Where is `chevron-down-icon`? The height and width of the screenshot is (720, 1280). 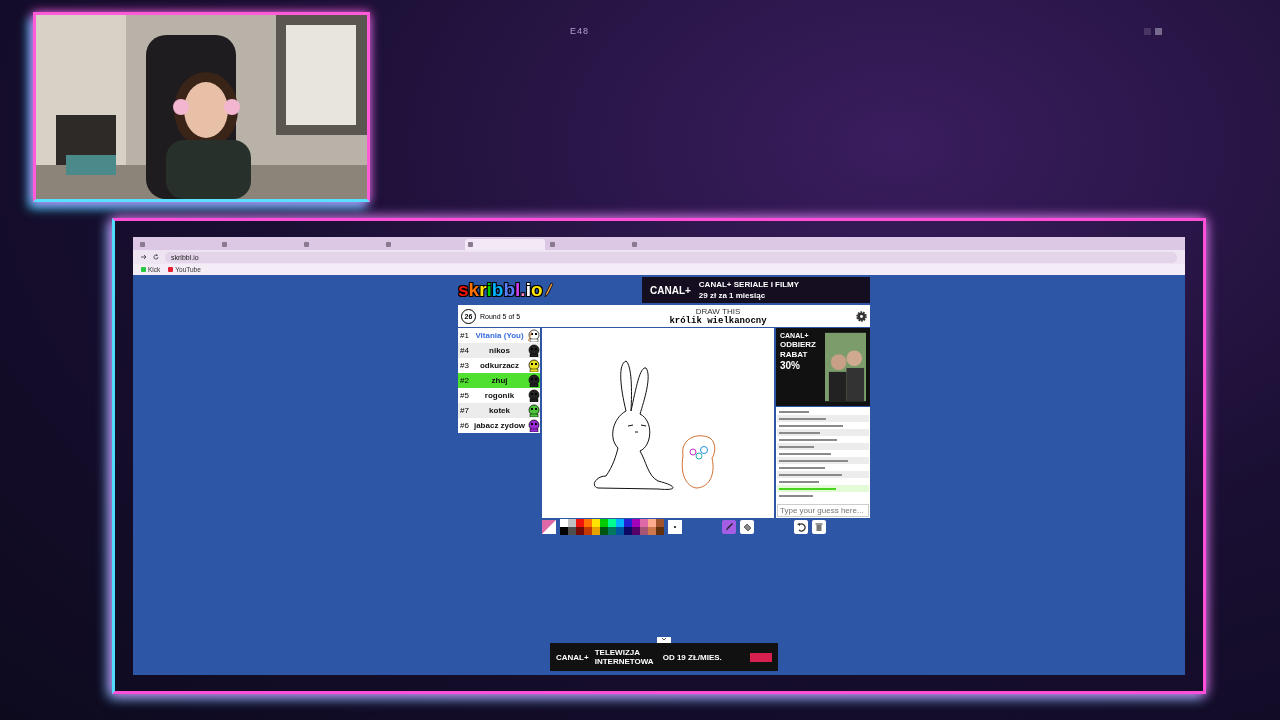
chevron-down-icon is located at coordinates (664, 640).